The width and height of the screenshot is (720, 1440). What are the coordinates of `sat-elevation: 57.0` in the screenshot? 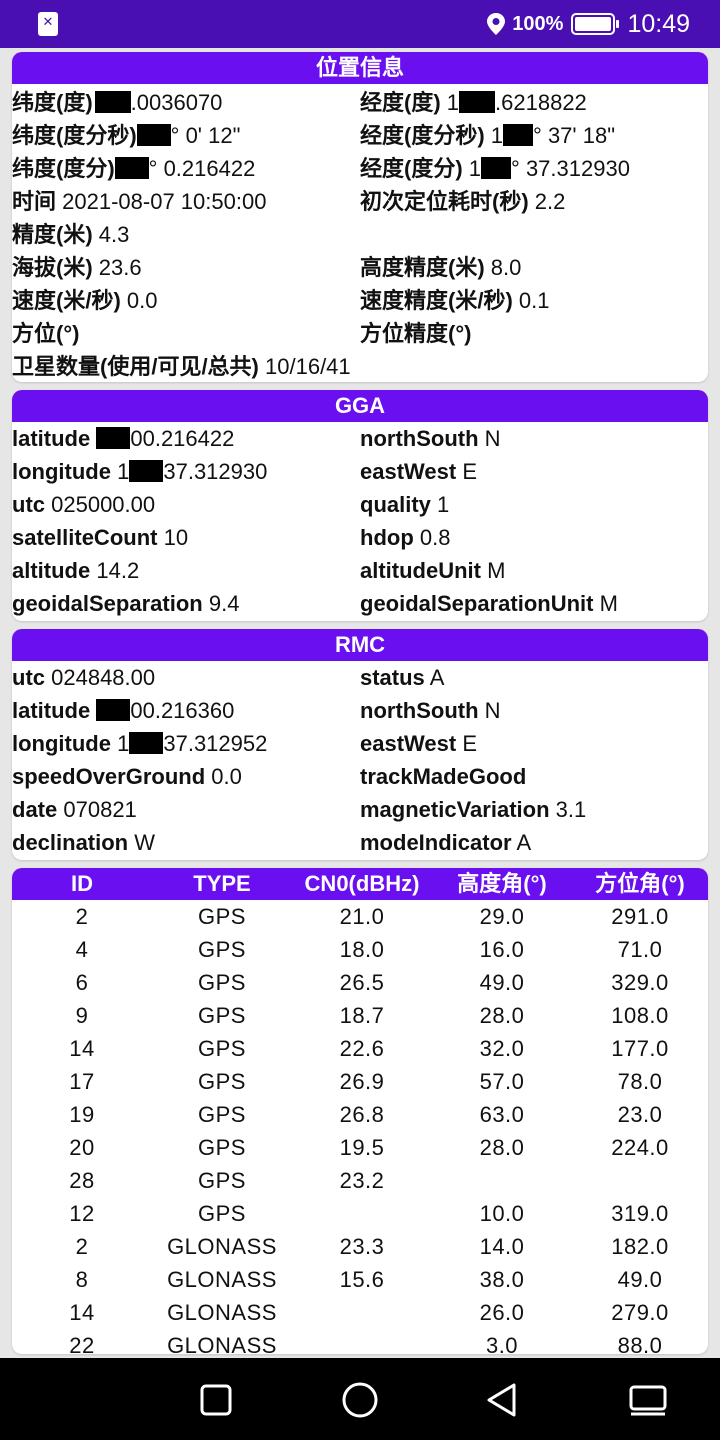 It's located at (502, 1081).